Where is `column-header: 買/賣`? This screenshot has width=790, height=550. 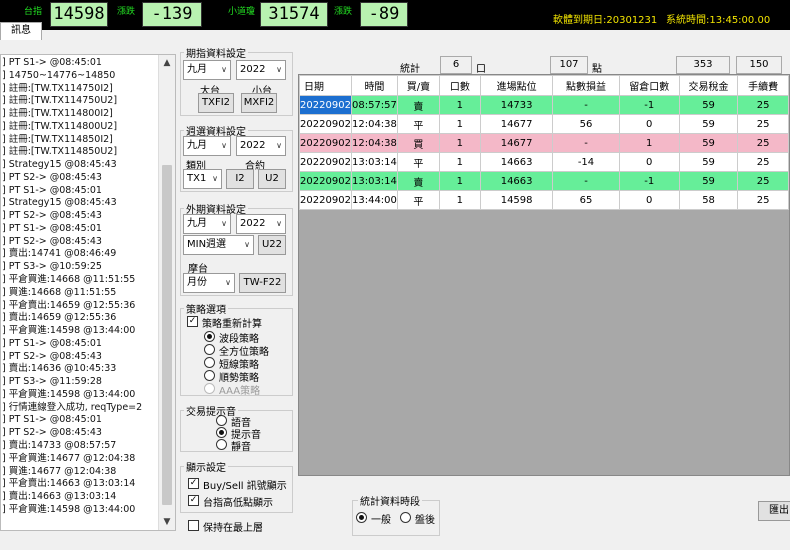
column-header: 買/賣 is located at coordinates (418, 85).